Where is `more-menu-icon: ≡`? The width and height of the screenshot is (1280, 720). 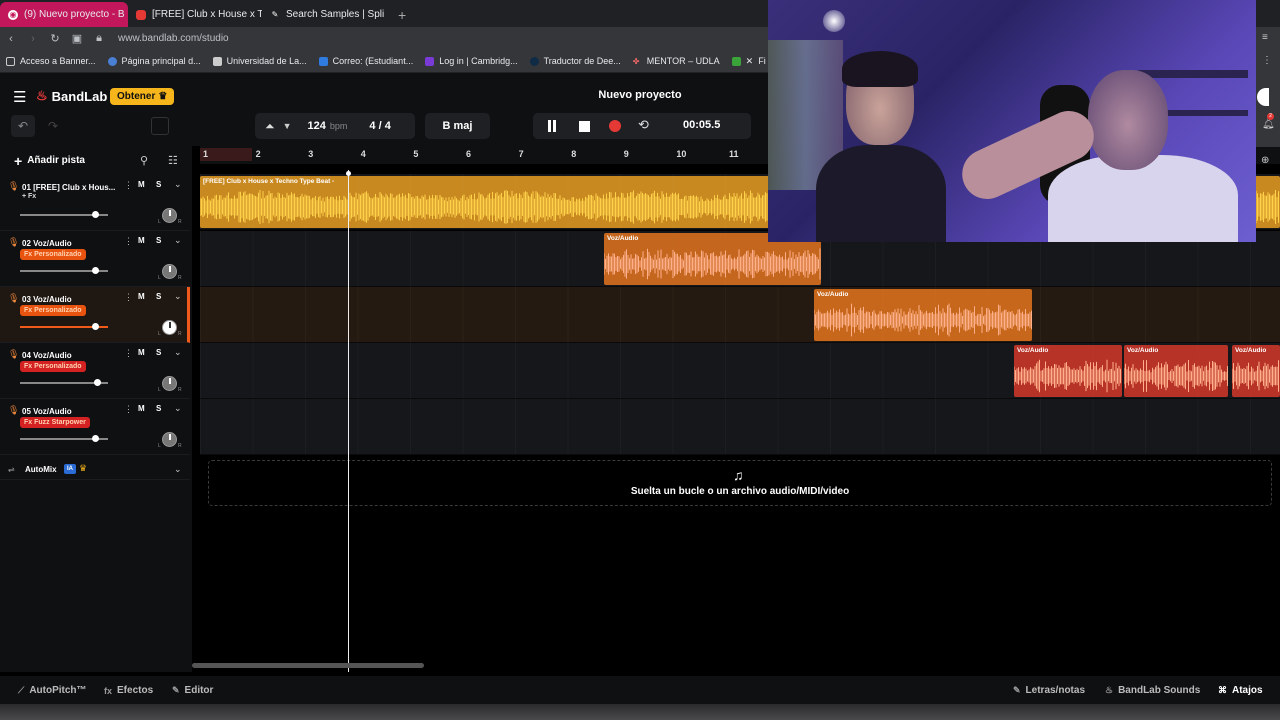 more-menu-icon: ≡ is located at coordinates (1265, 37).